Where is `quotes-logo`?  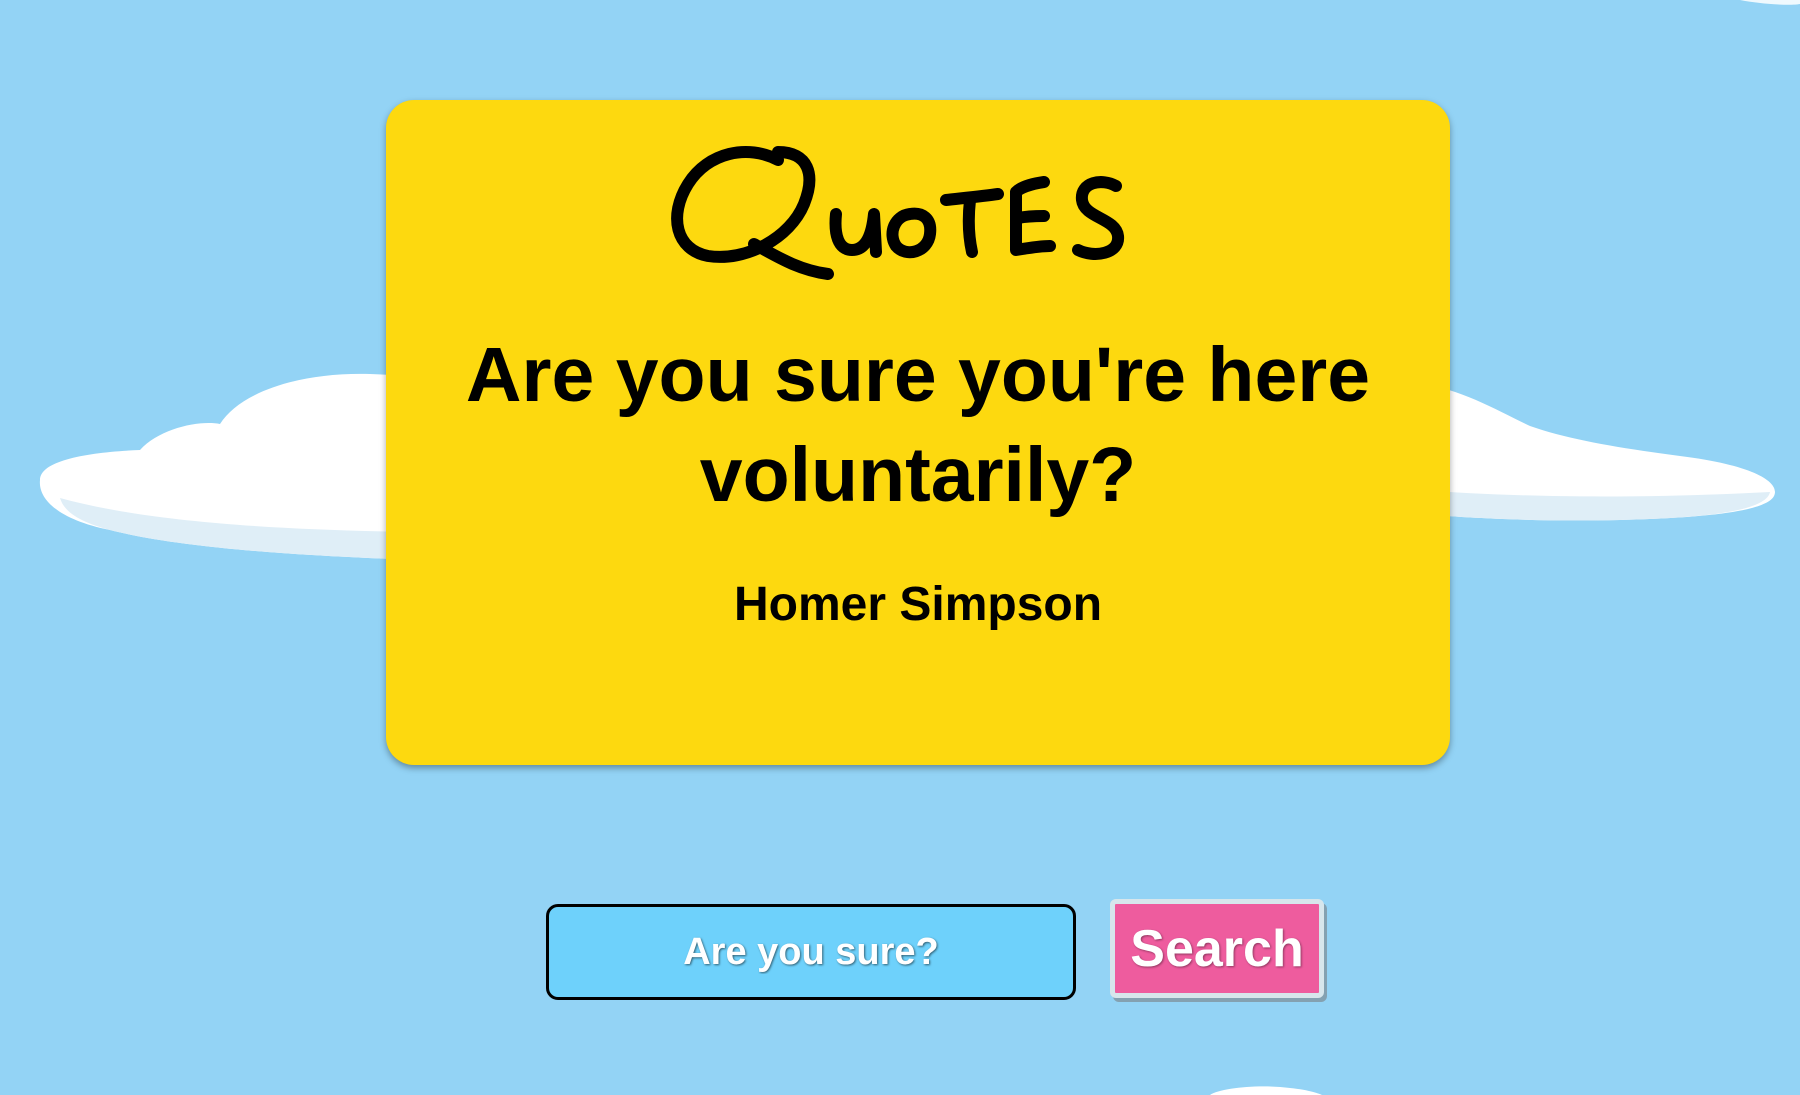 quotes-logo is located at coordinates (897, 213).